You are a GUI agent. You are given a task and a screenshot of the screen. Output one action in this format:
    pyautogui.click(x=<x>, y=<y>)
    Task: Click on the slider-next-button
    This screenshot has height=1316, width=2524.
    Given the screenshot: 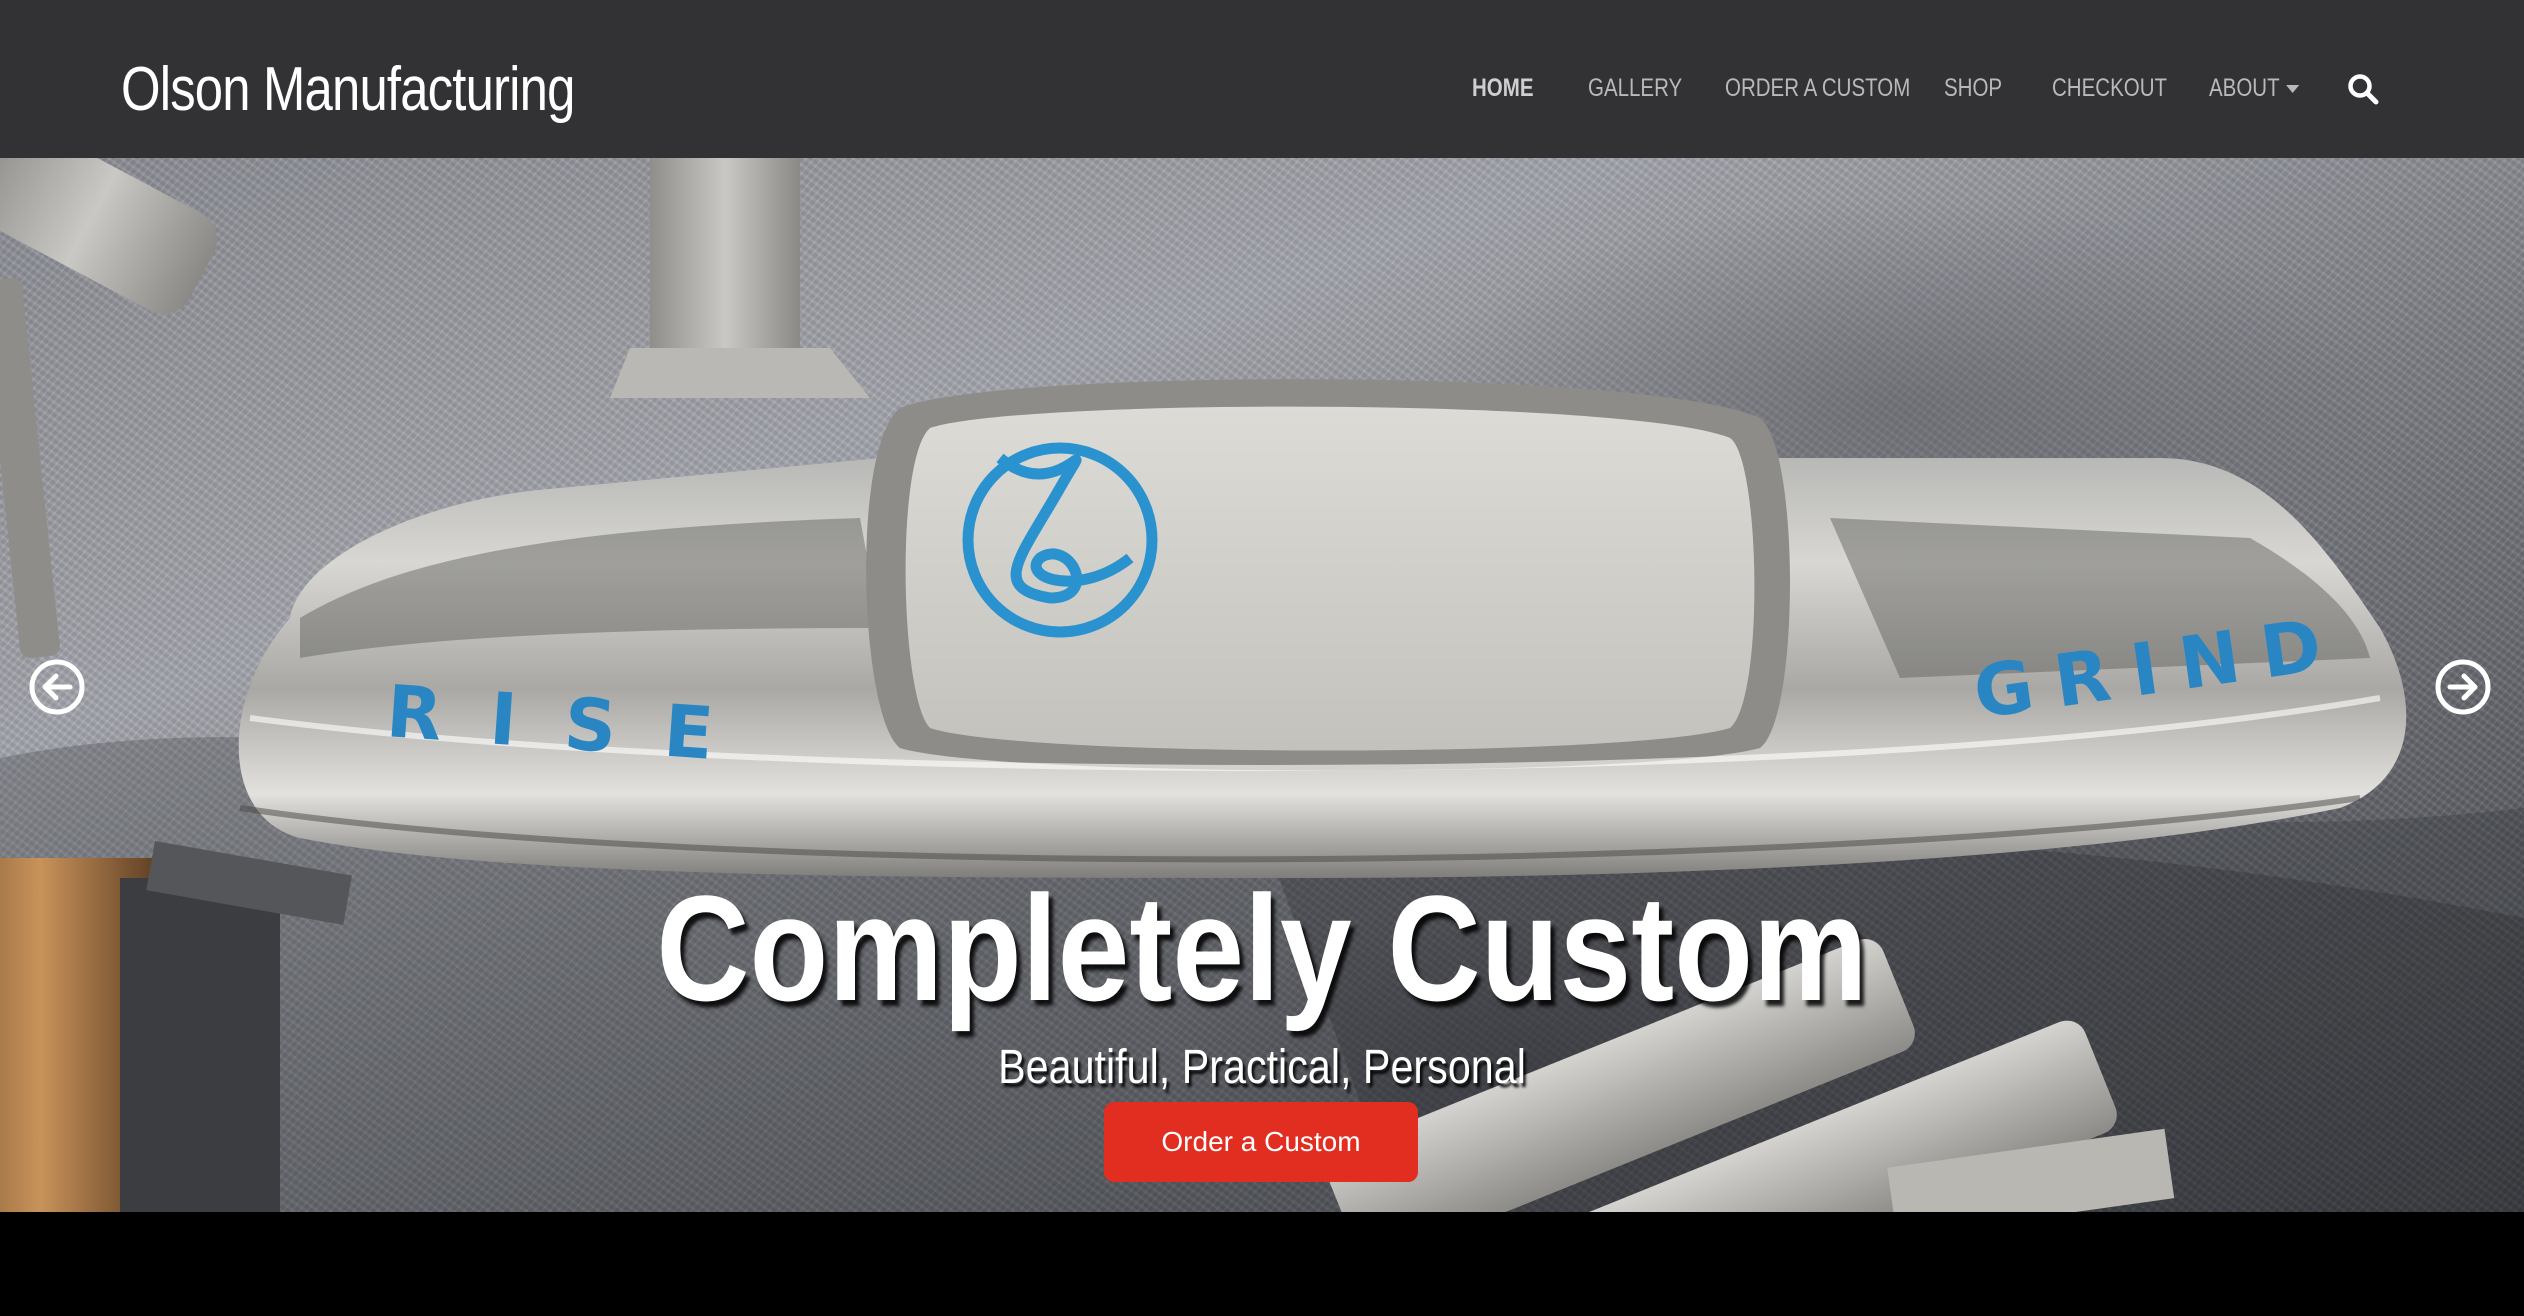 What is the action you would take?
    pyautogui.click(x=2463, y=687)
    